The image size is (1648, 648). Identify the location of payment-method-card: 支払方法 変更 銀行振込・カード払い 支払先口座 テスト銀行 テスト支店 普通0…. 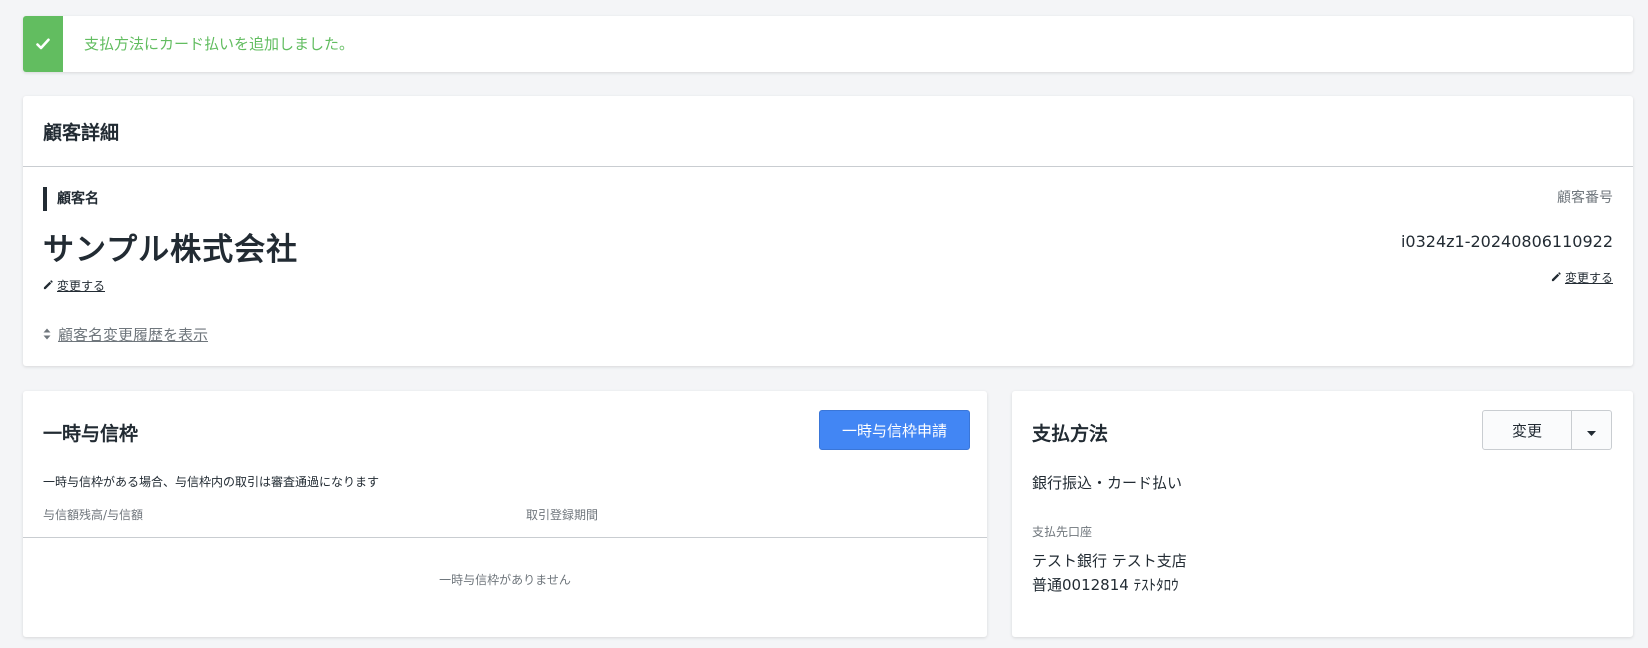
(1322, 514).